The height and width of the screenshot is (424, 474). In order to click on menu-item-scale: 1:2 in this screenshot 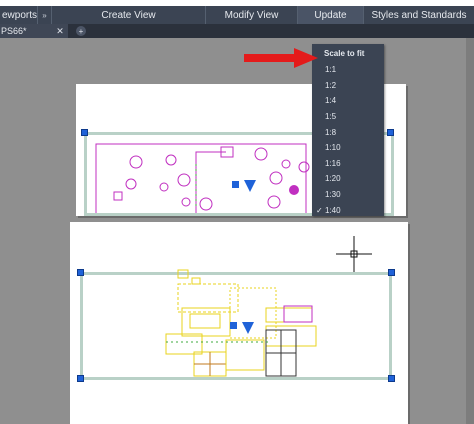, I will do `click(348, 86)`.